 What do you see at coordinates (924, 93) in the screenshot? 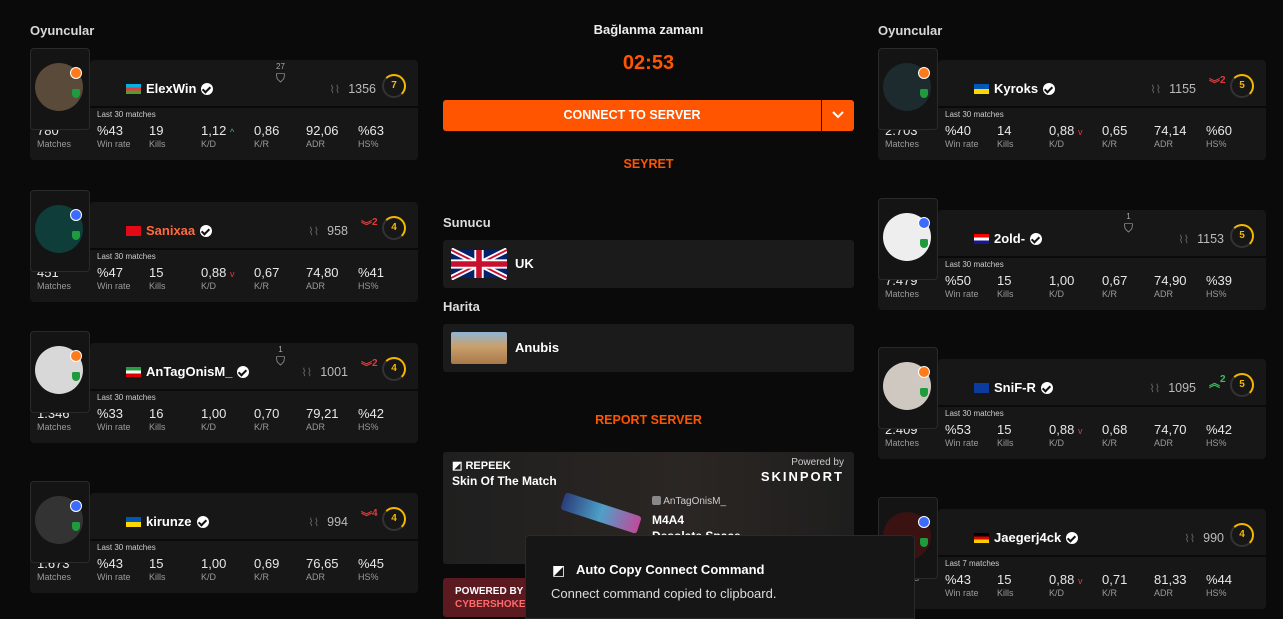
I see `shield-icon` at bounding box center [924, 93].